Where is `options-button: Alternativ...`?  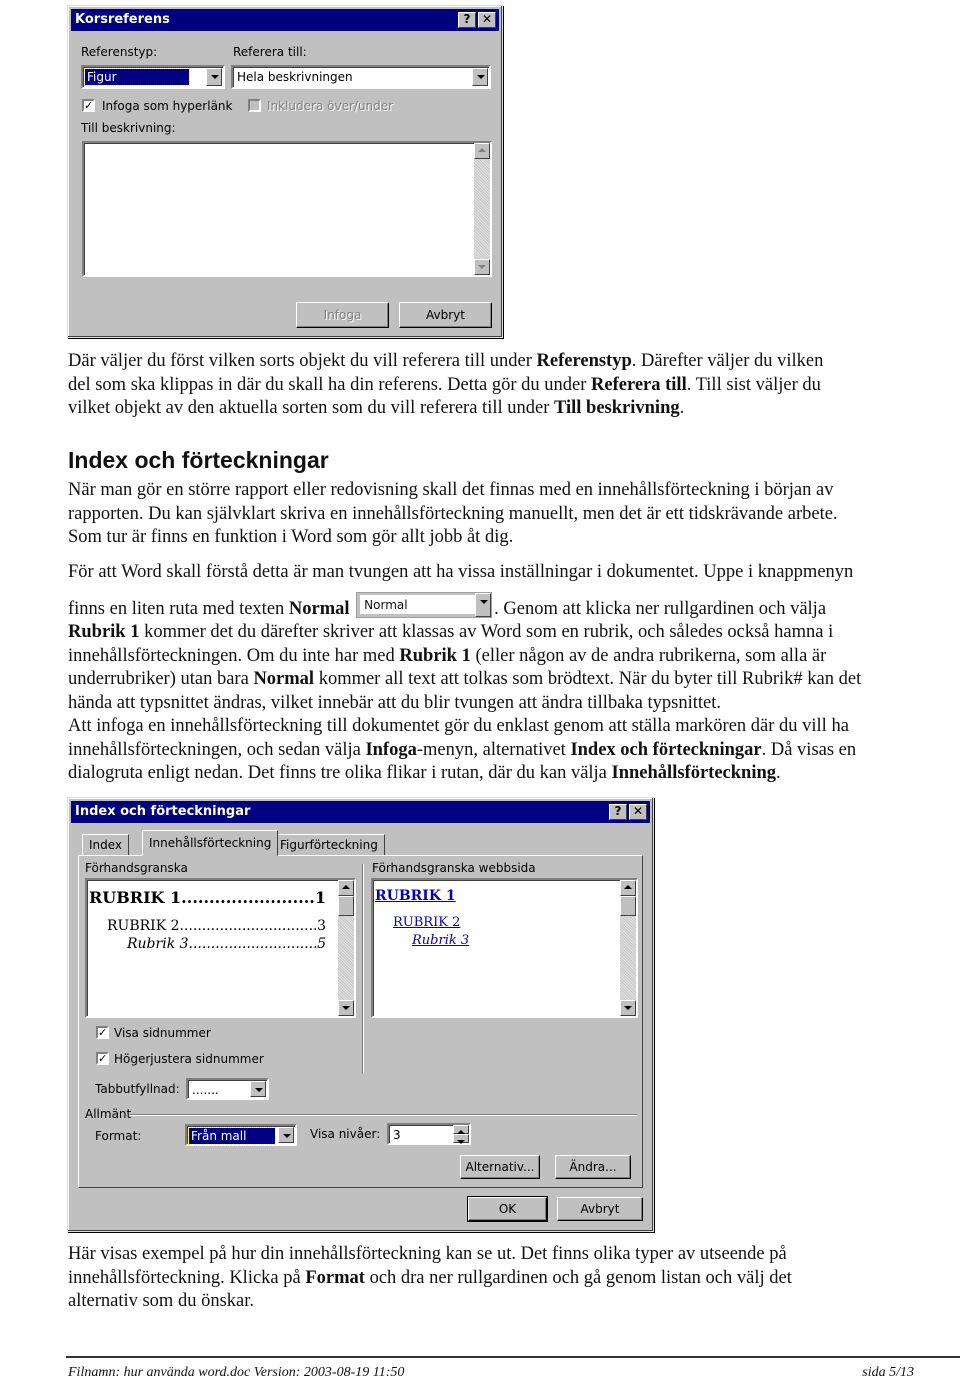
options-button: Alternativ... is located at coordinates (500, 1167).